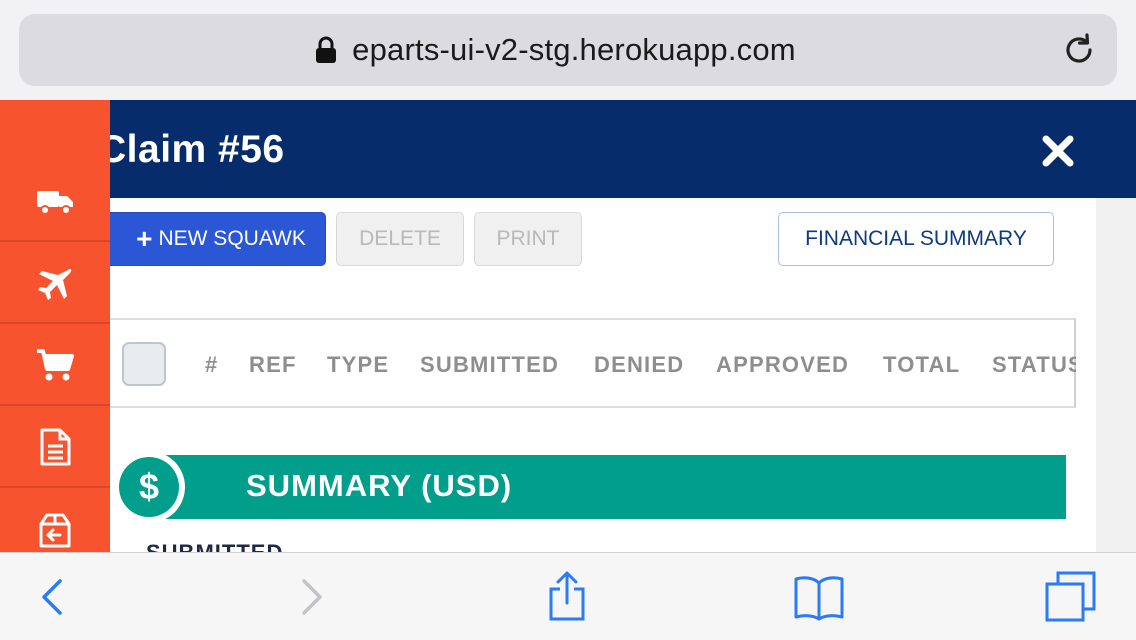 Image resolution: width=1136 pixels, height=640 pixels. I want to click on column-header-total: TOTAL, so click(921, 365).